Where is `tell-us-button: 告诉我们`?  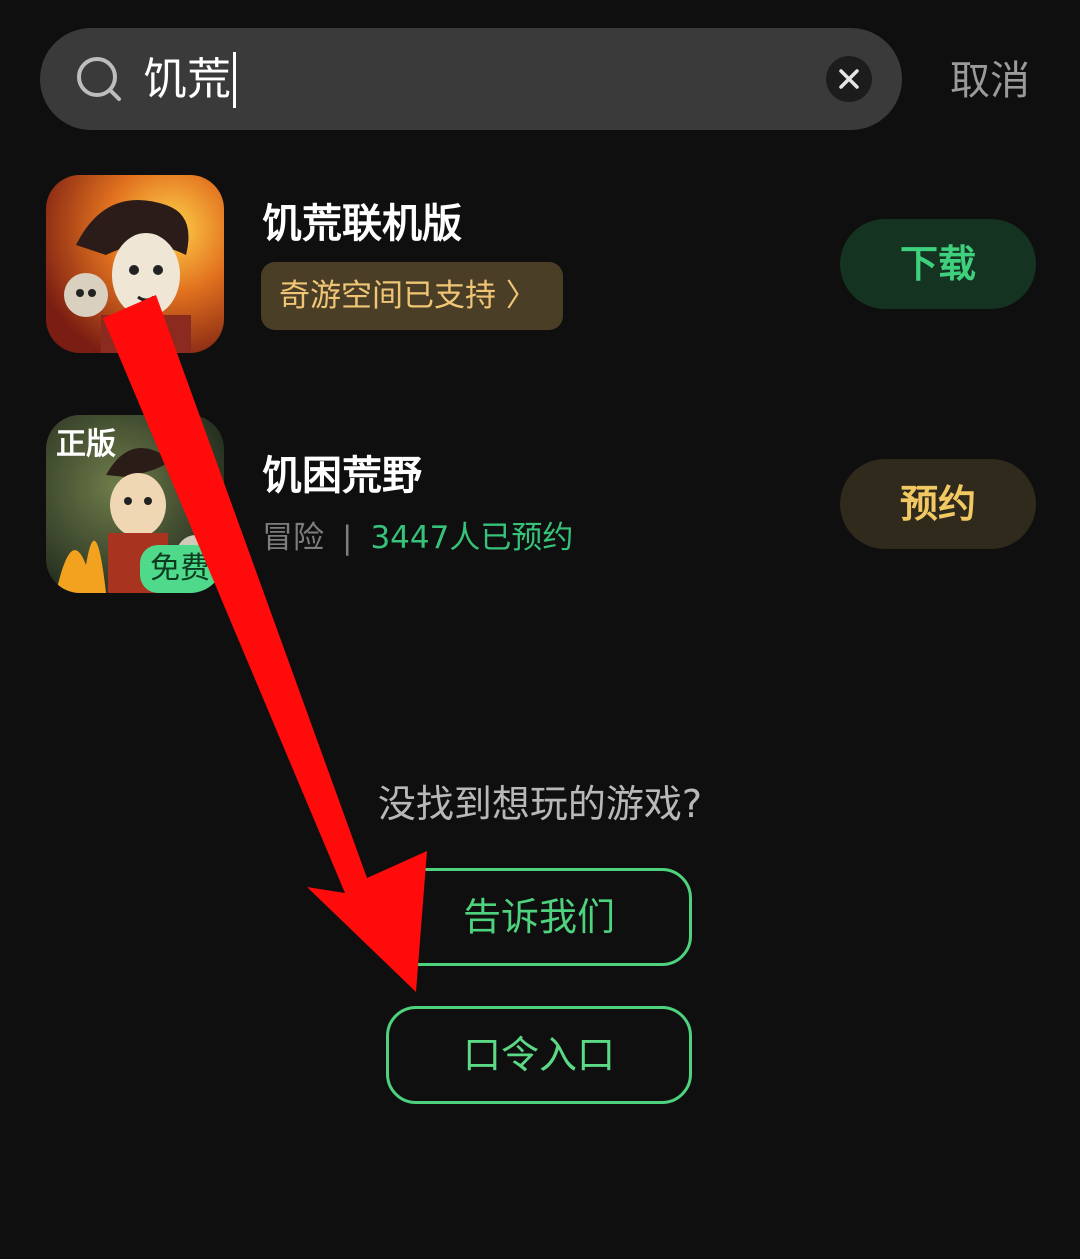 tell-us-button: 告诉我们 is located at coordinates (539, 917).